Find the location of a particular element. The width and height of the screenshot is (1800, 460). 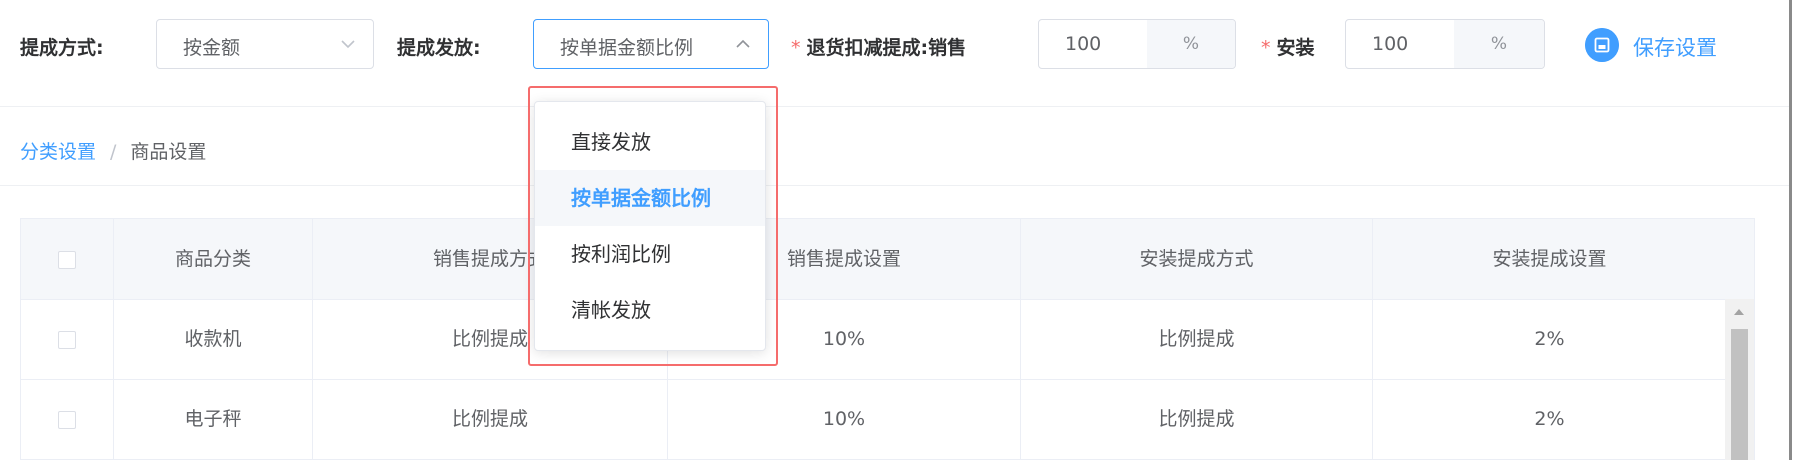

distribution-label: 提成发放: is located at coordinates (439, 48).